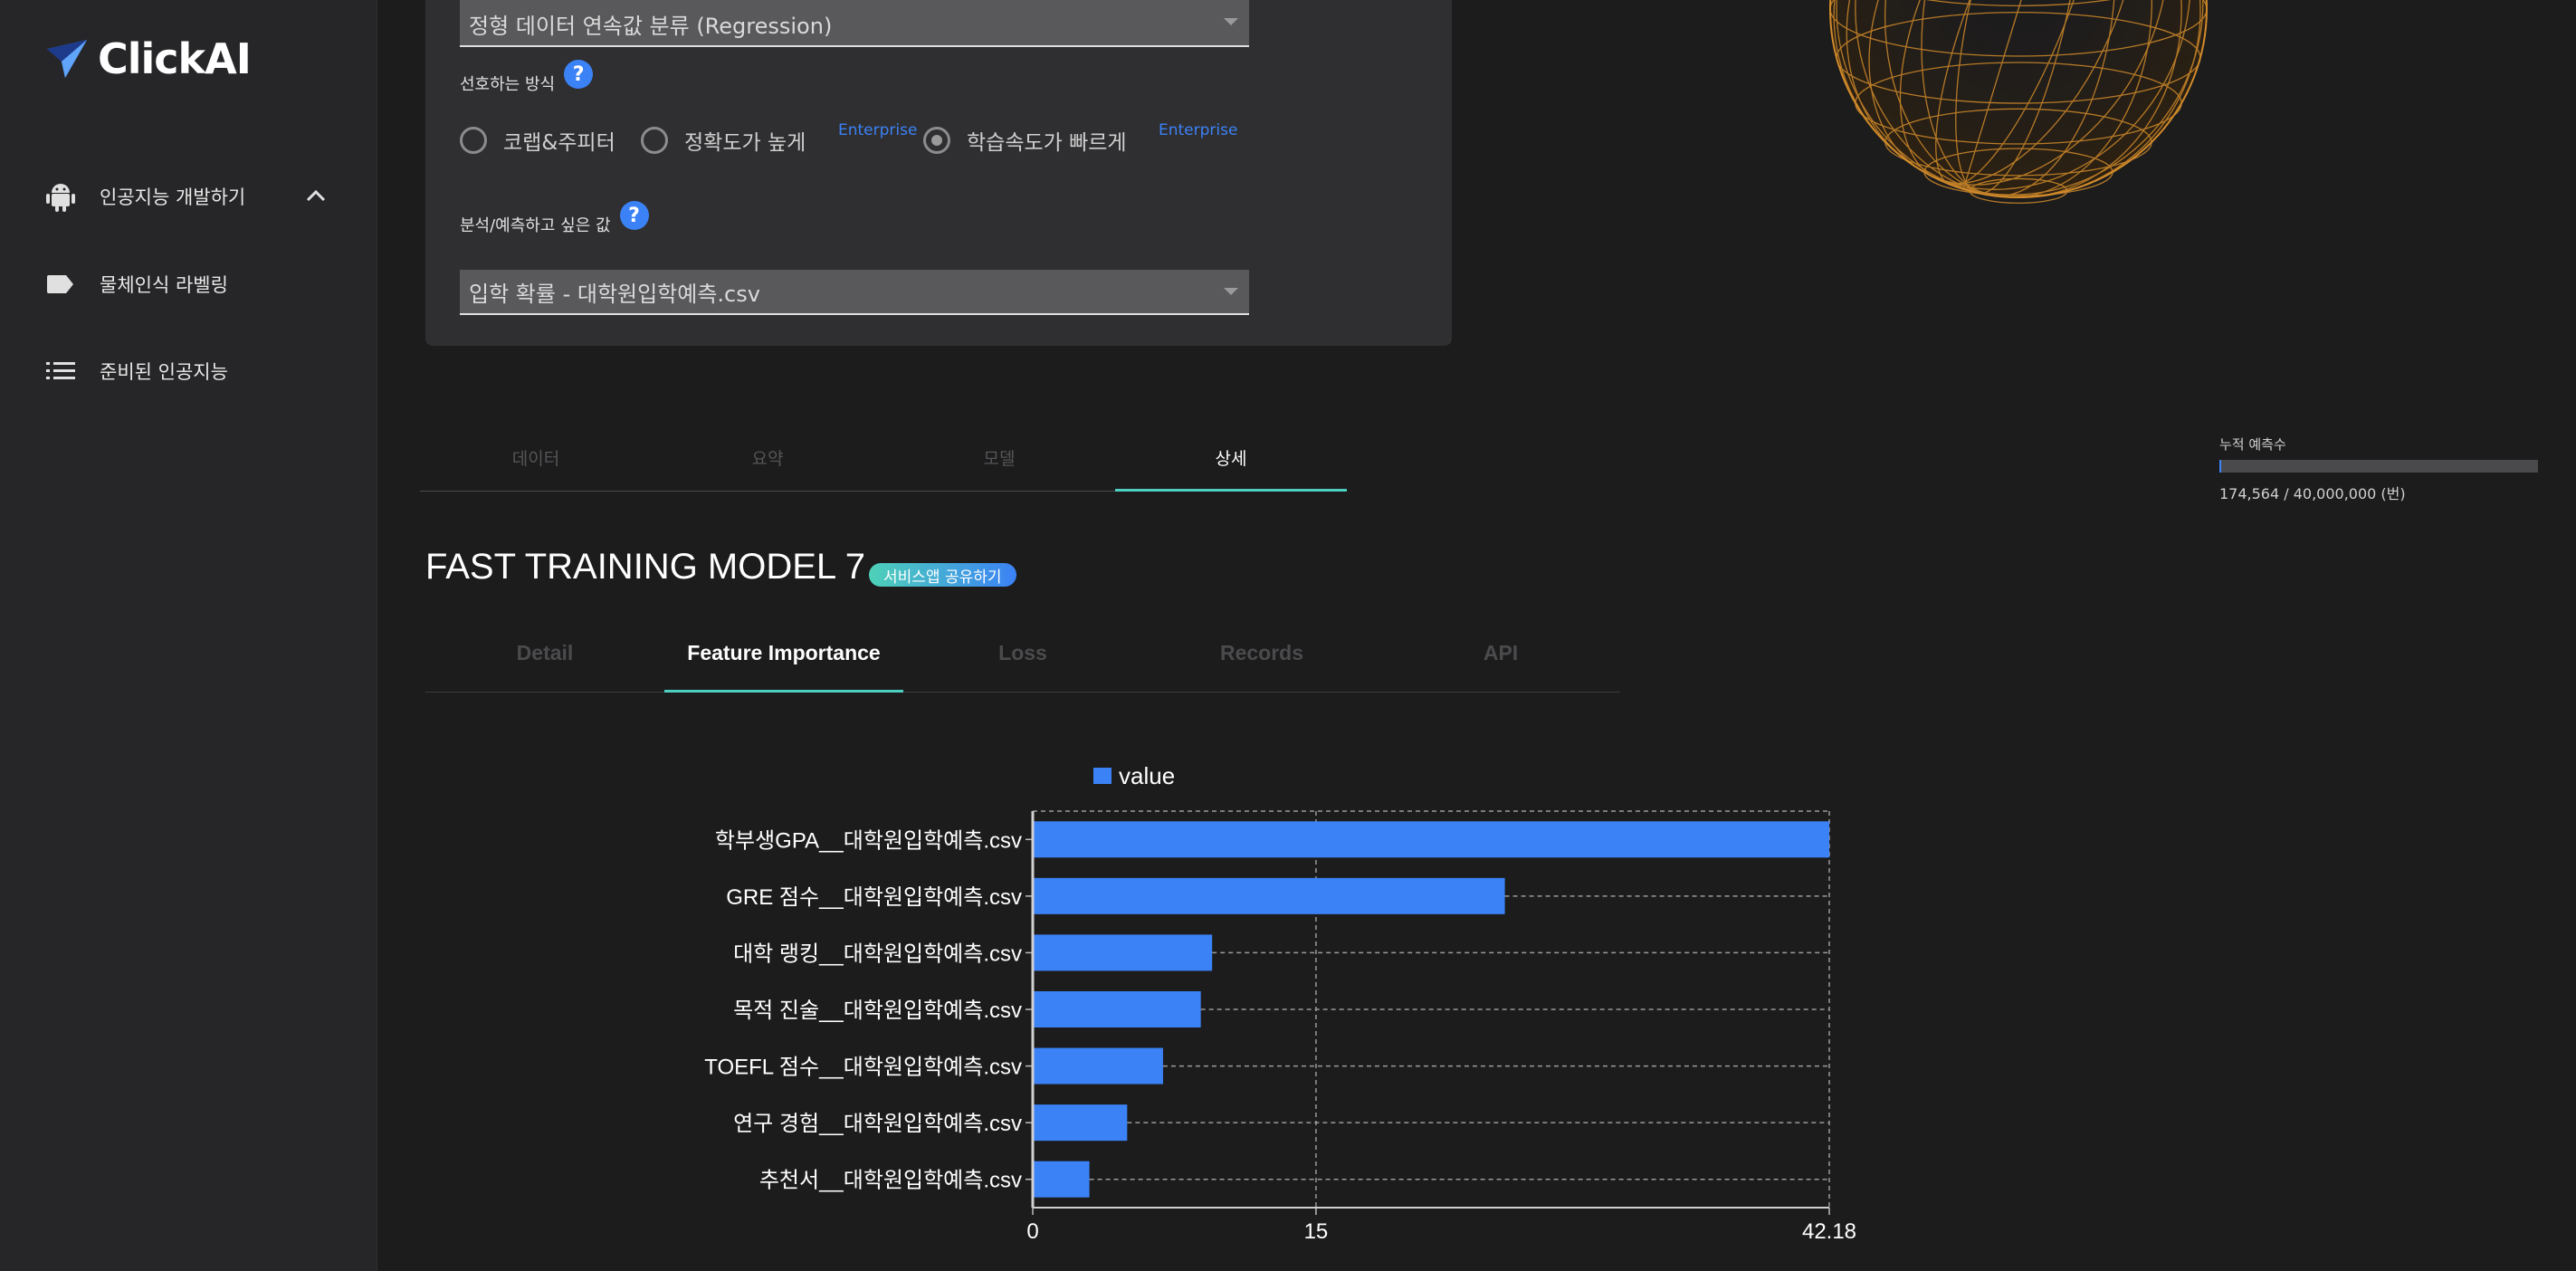  I want to click on y-category-label: GRE 점수__대학원입학예측.csv, so click(874, 898).